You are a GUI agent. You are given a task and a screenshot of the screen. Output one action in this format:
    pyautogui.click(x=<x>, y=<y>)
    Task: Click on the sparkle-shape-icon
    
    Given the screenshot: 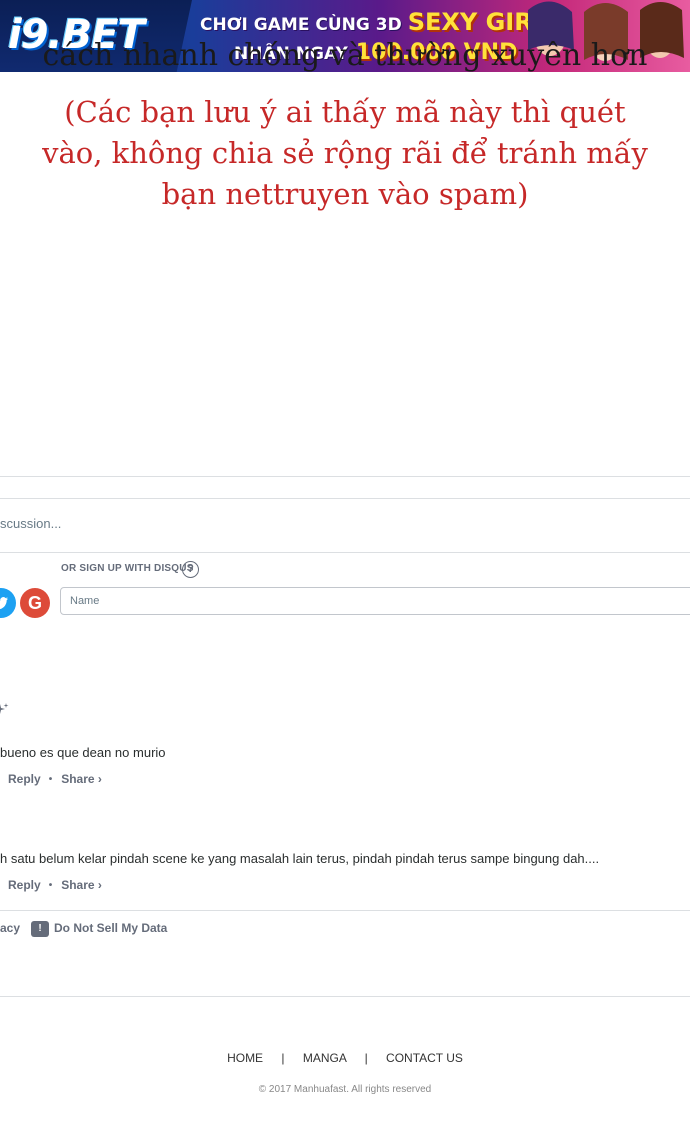 What is the action you would take?
    pyautogui.click(x=4, y=708)
    